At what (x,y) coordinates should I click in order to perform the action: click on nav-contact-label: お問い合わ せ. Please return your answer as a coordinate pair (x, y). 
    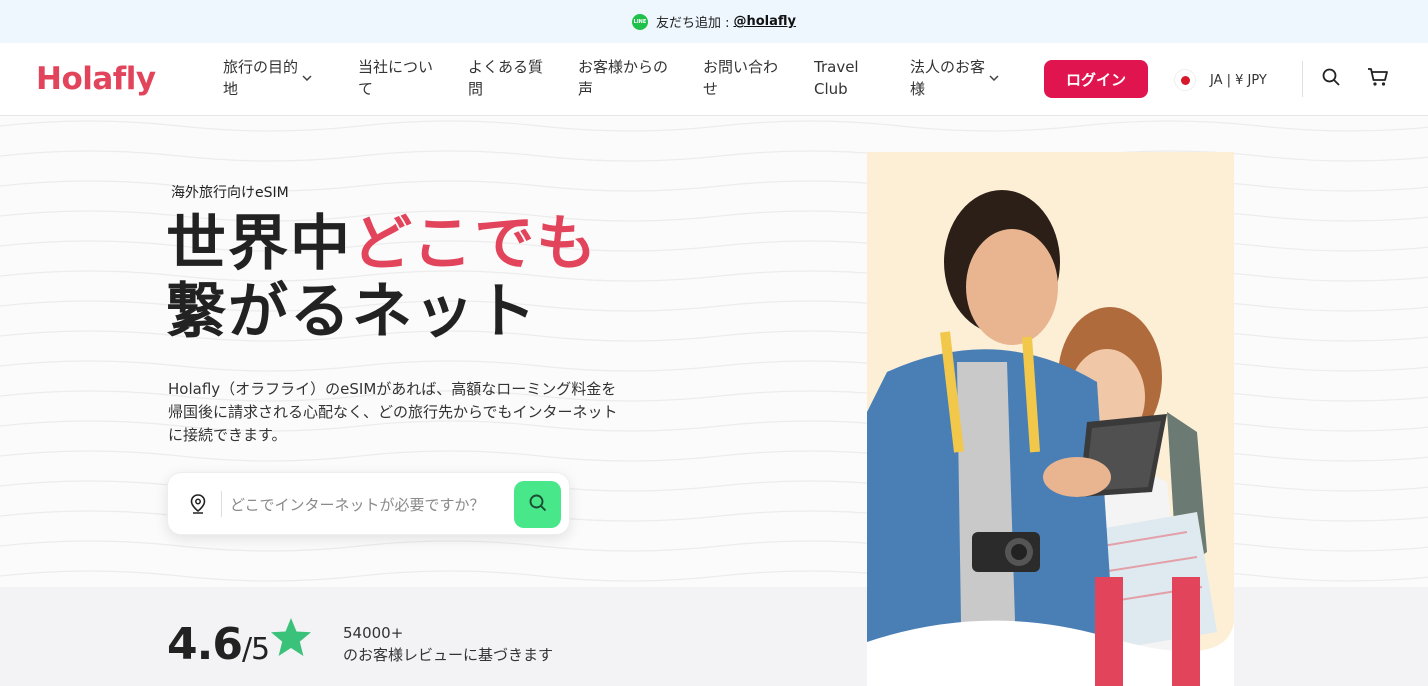
    Looking at the image, I should click on (741, 78).